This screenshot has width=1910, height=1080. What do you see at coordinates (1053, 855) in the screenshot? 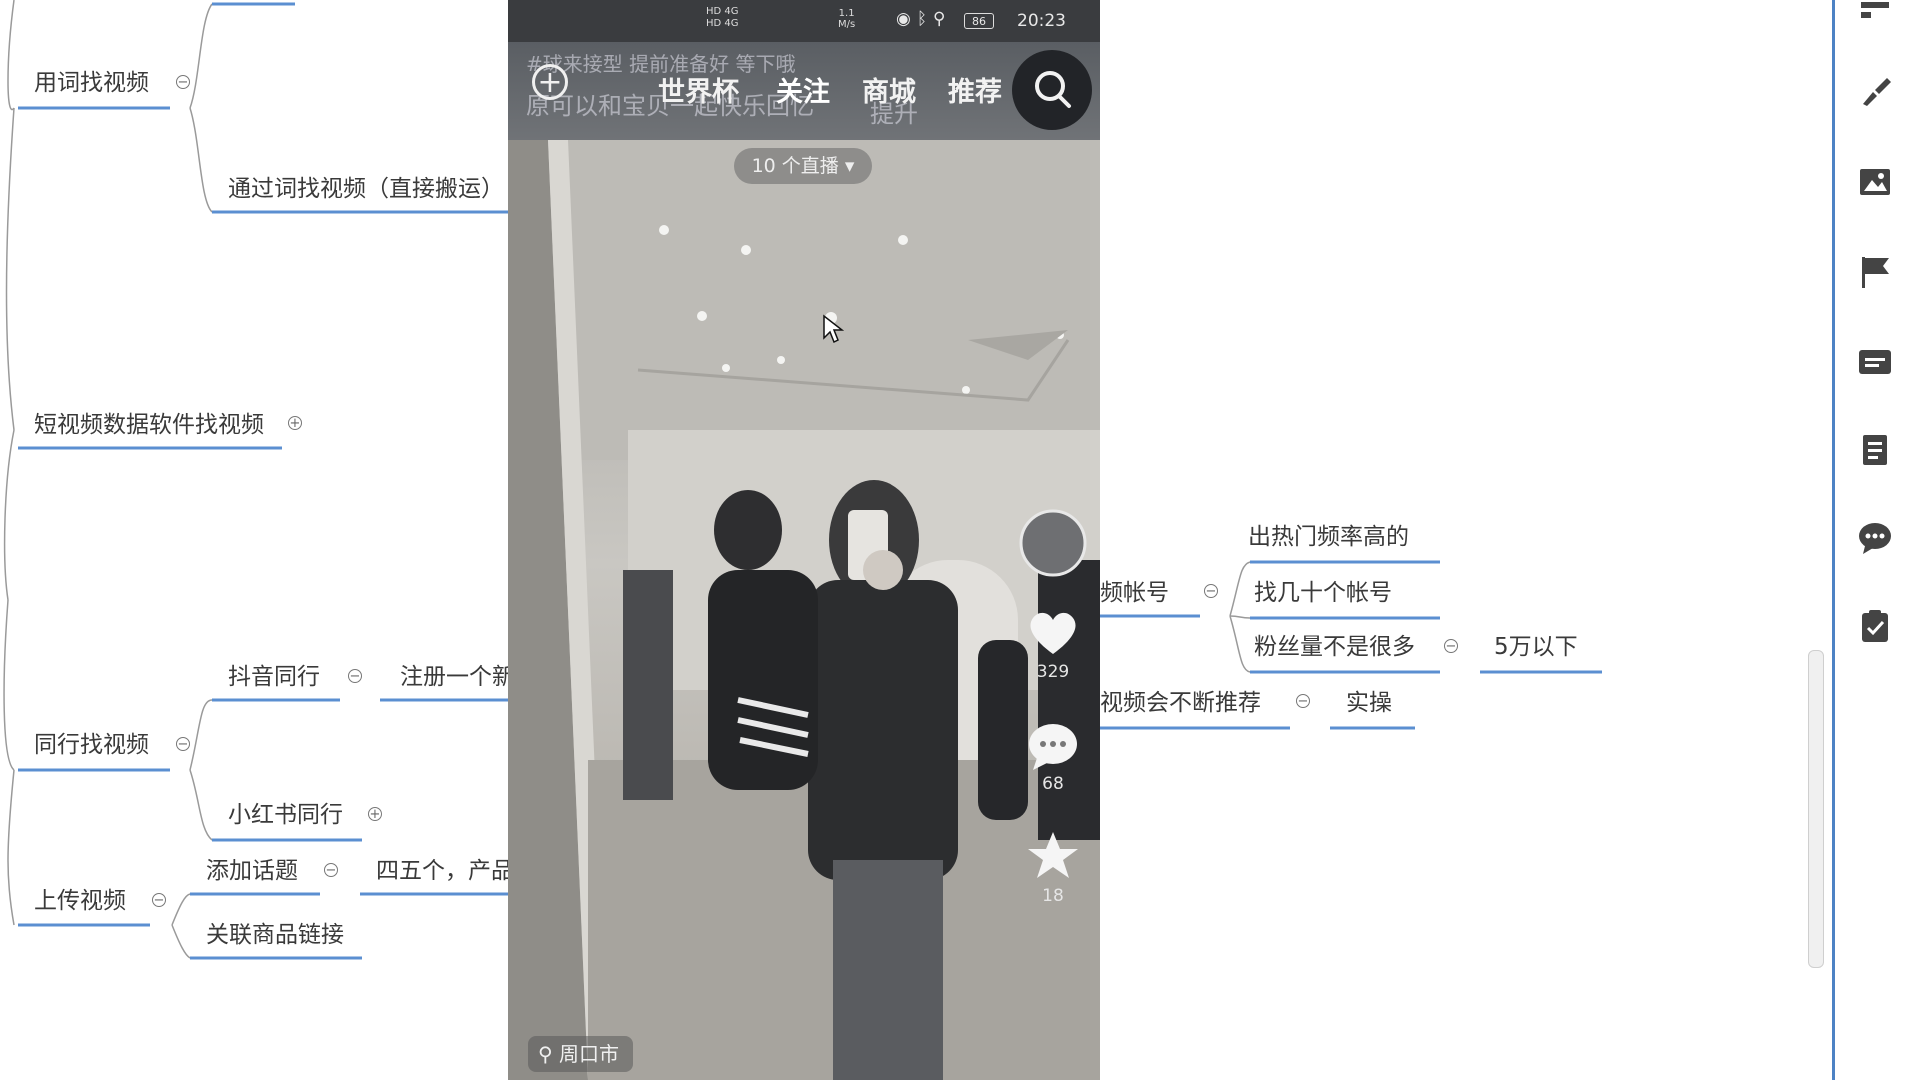
I see `star-icon` at bounding box center [1053, 855].